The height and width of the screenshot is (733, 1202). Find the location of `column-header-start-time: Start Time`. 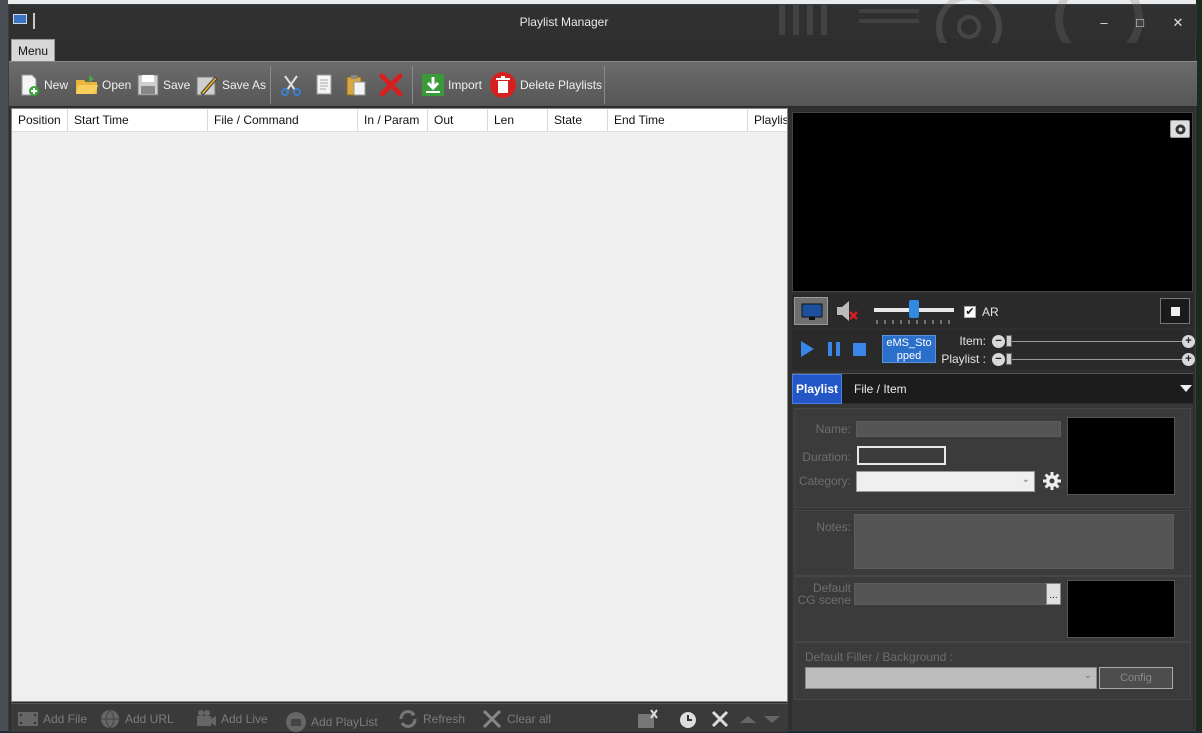

column-header-start-time: Start Time is located at coordinates (138, 120).